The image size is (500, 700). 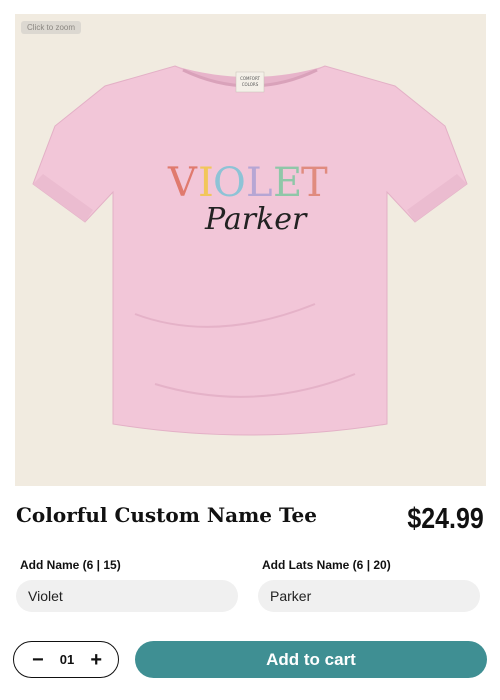 I want to click on quantity-stepper: − 01 +, so click(x=66, y=659).